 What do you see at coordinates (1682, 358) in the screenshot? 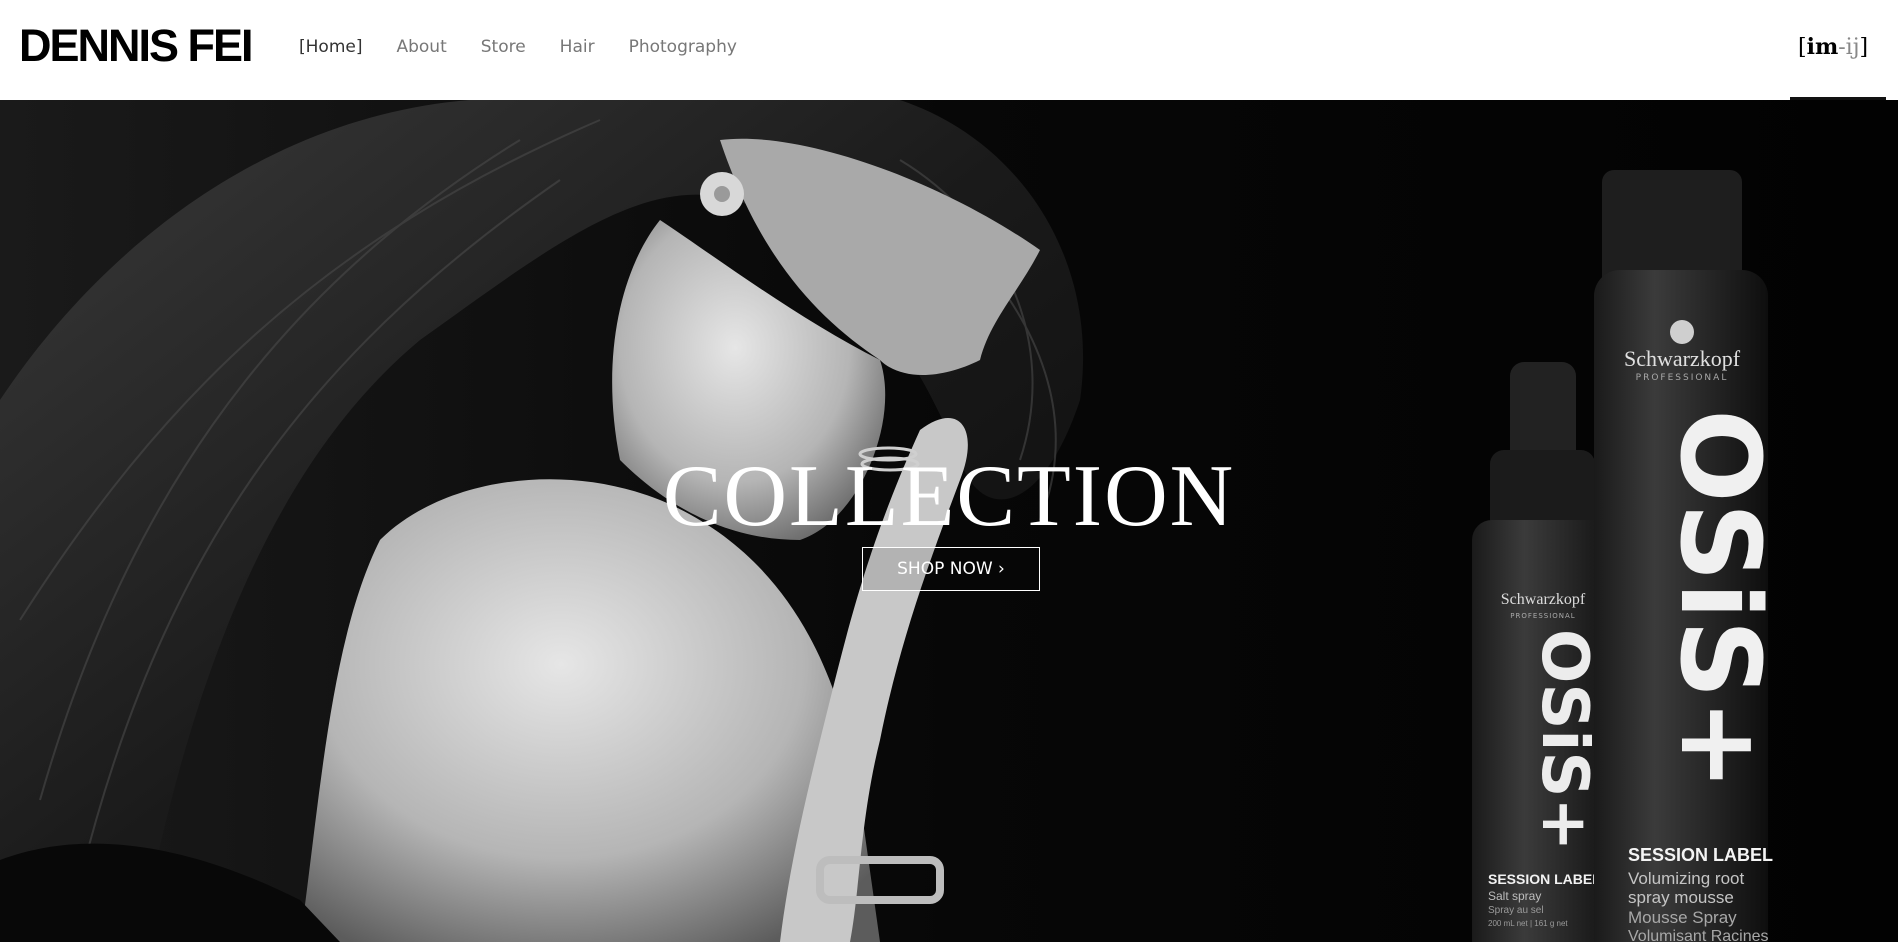
I see `large-brand: Schwarzkopf` at bounding box center [1682, 358].